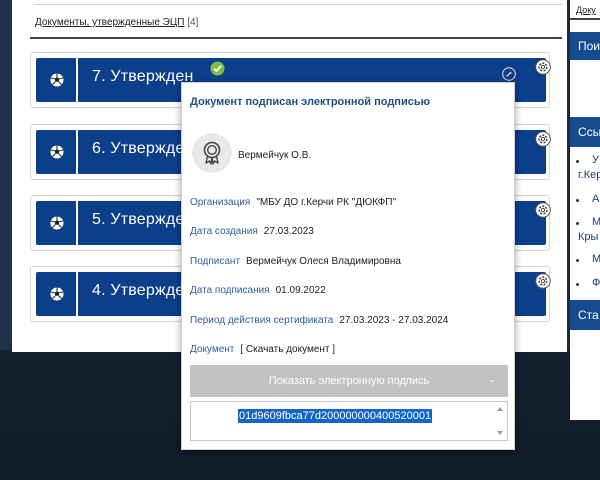 This screenshot has width=600, height=480. What do you see at coordinates (212, 349) in the screenshot?
I see `field-label: Документ` at bounding box center [212, 349].